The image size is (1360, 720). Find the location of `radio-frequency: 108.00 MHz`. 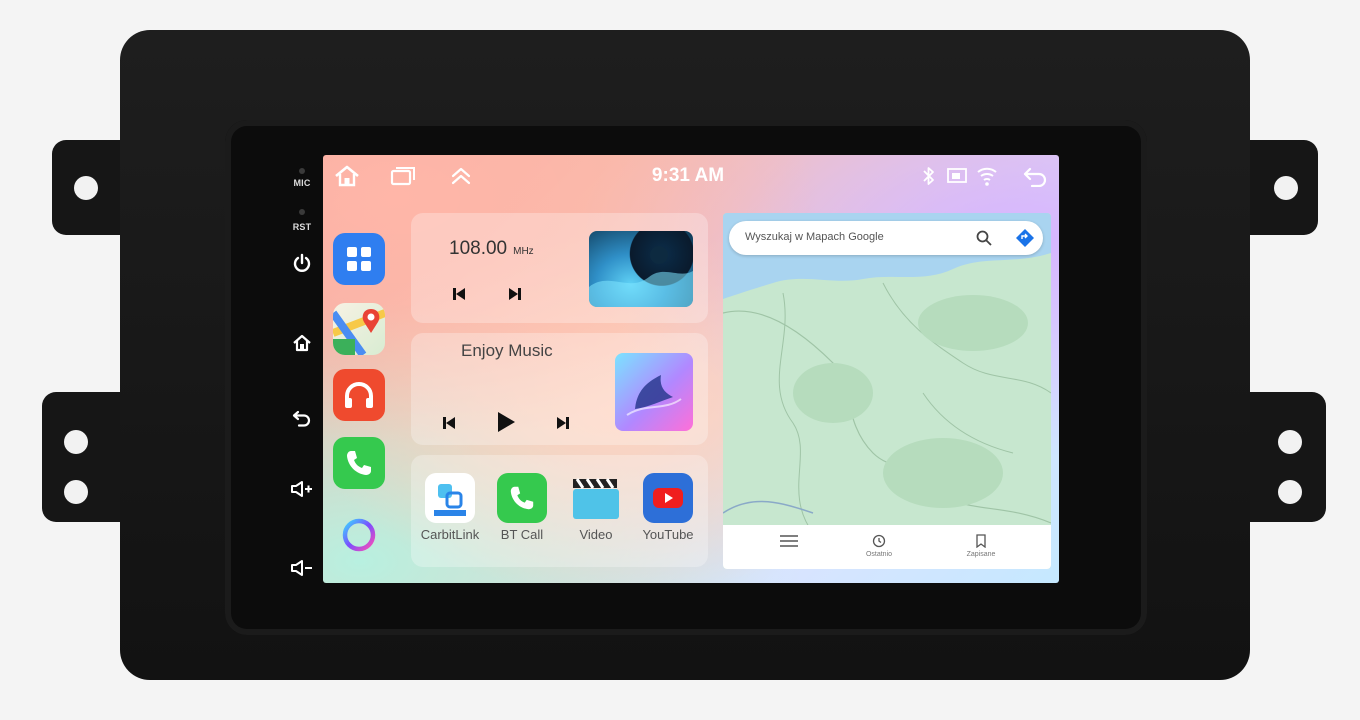

radio-frequency: 108.00 MHz is located at coordinates (491, 249).